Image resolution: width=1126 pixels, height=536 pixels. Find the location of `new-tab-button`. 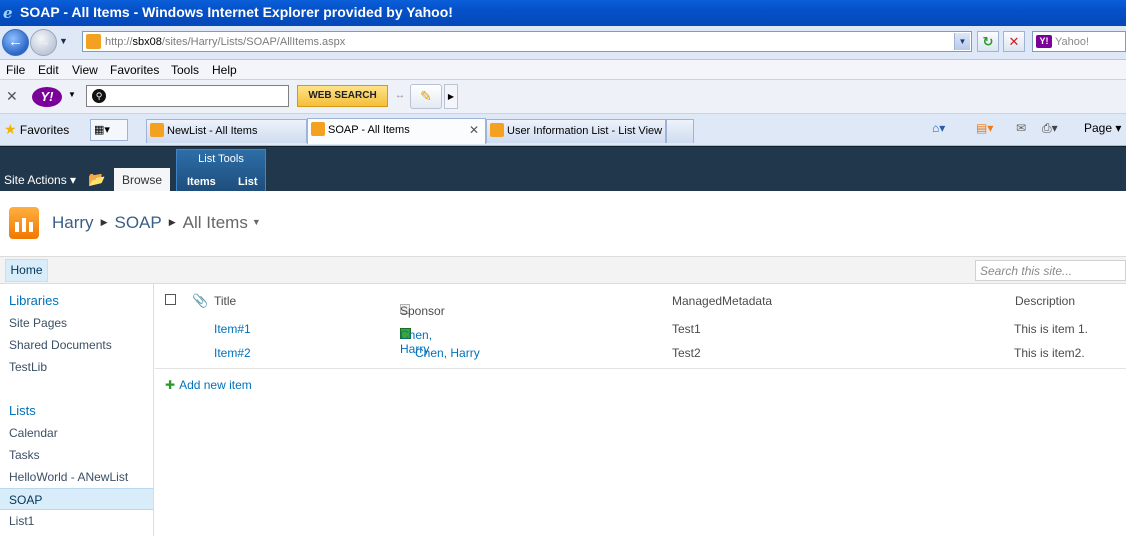

new-tab-button is located at coordinates (680, 131).